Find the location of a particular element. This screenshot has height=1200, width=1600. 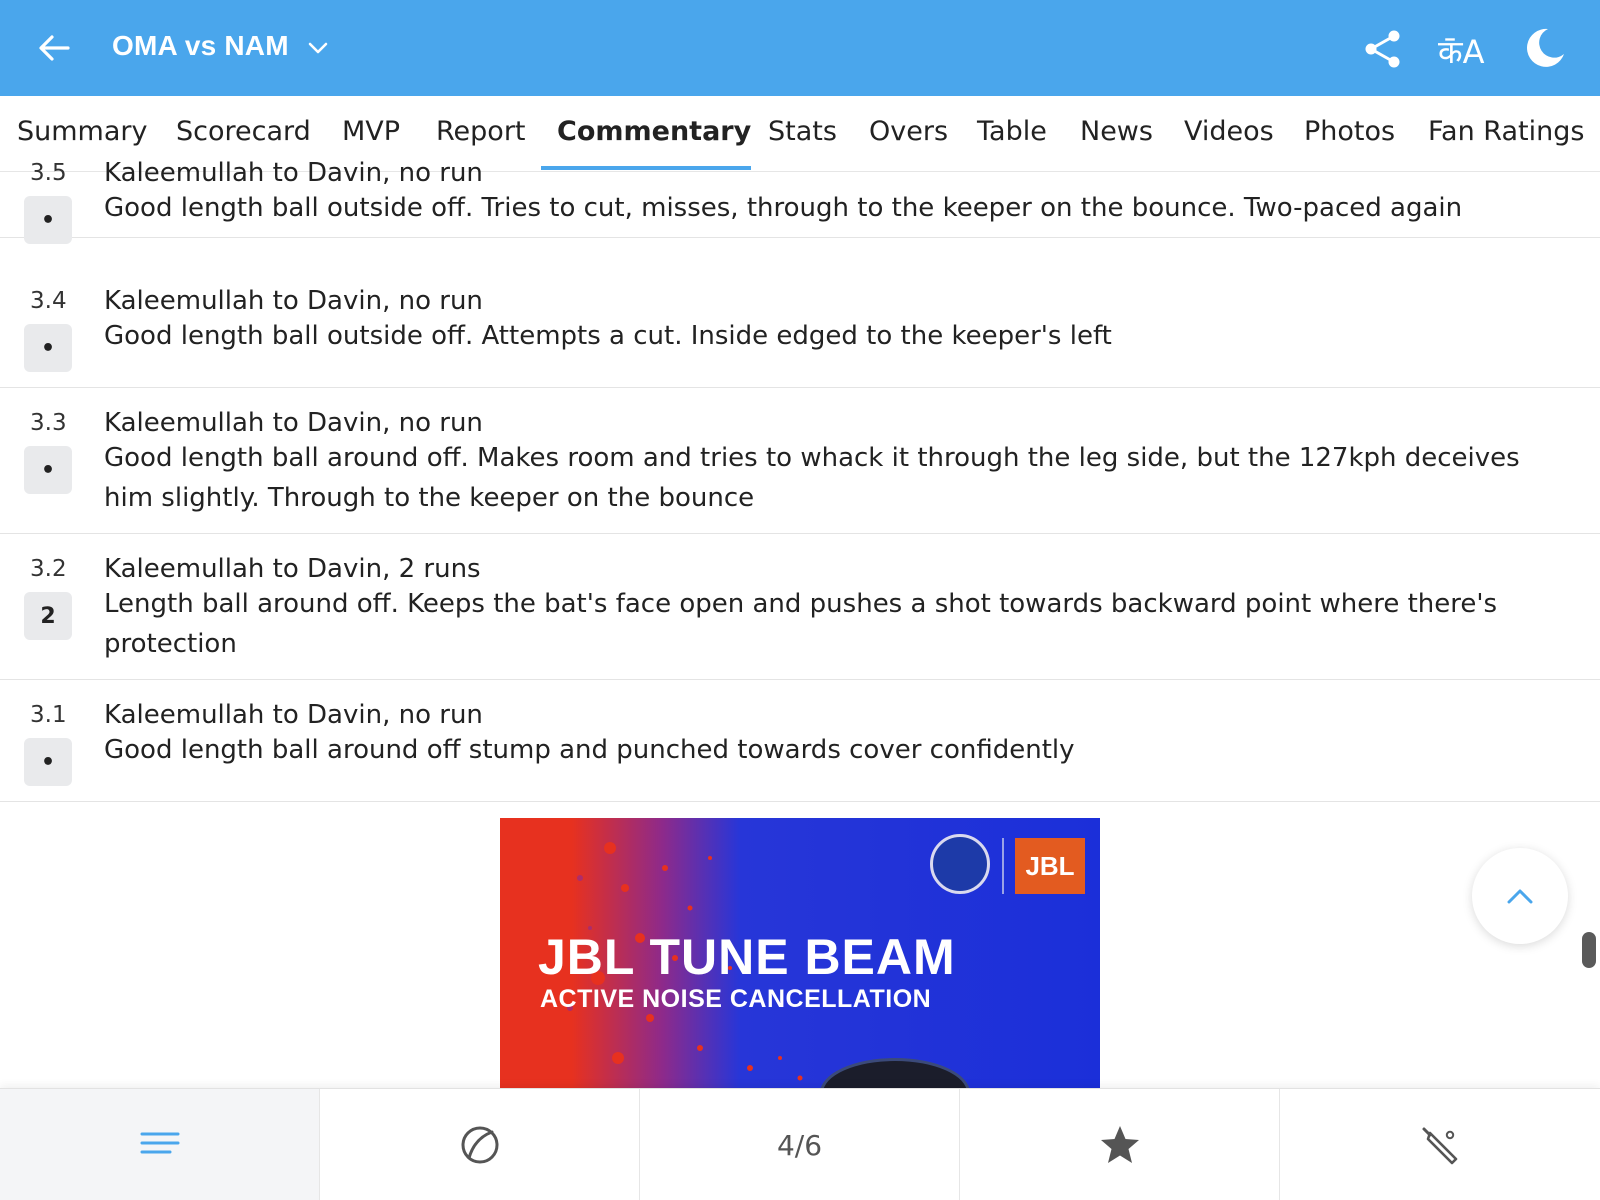

over-number: 3.4 is located at coordinates (48, 301).